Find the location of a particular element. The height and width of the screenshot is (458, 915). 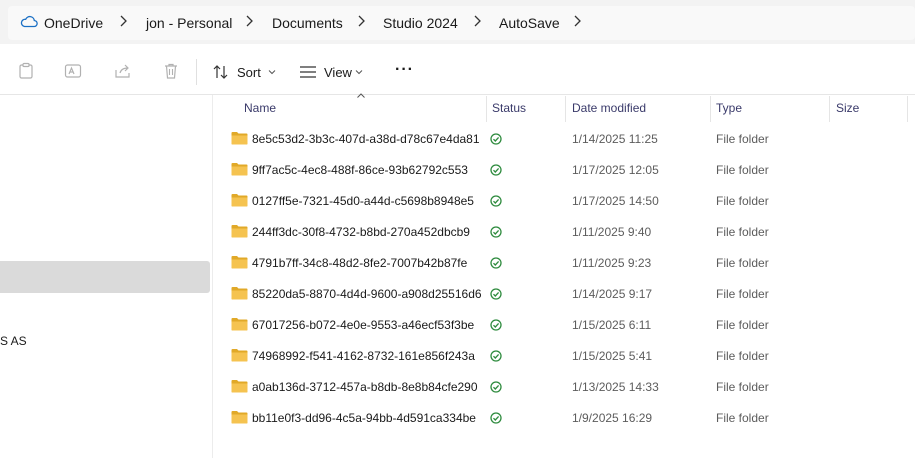

file-name: 85220da5-8870-4d4d-9600-a908d25516d6 is located at coordinates (367, 294).